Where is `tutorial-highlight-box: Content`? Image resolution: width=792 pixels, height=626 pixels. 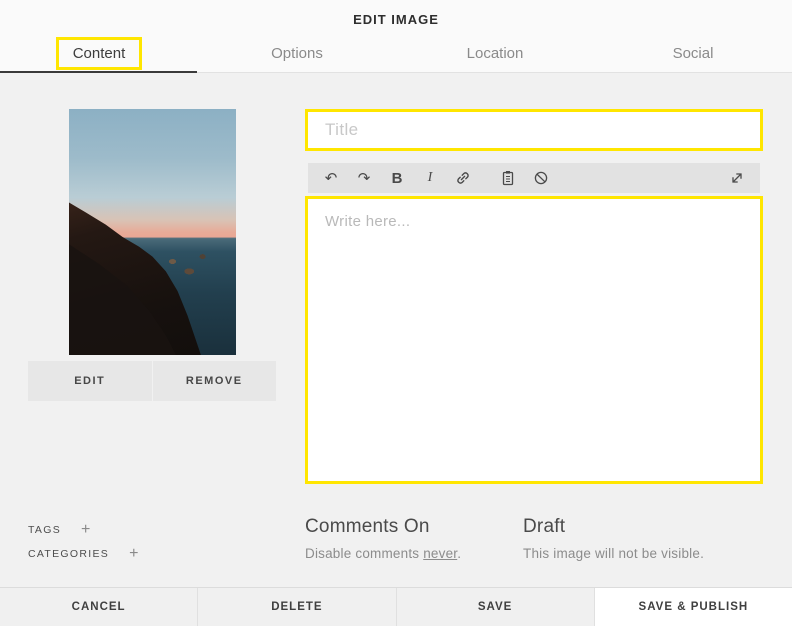
tutorial-highlight-box: Content is located at coordinates (99, 53).